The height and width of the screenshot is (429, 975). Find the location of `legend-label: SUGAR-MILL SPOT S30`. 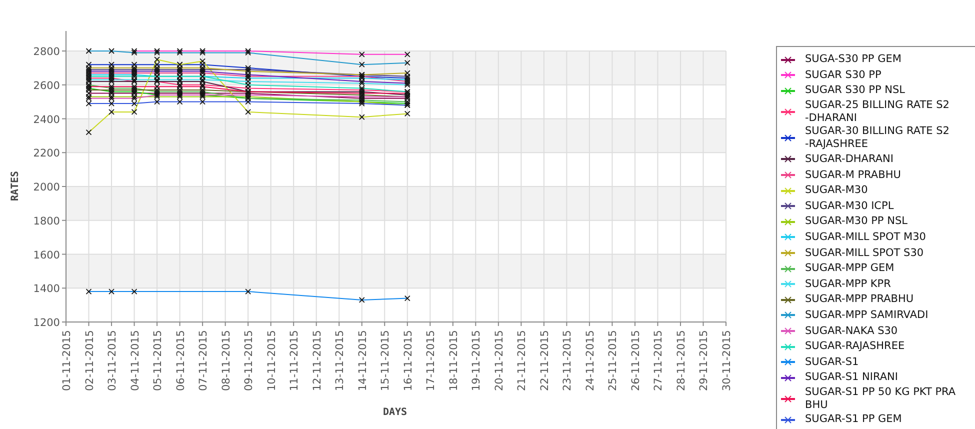

legend-label: SUGAR-MILL SPOT S30 is located at coordinates (864, 253).